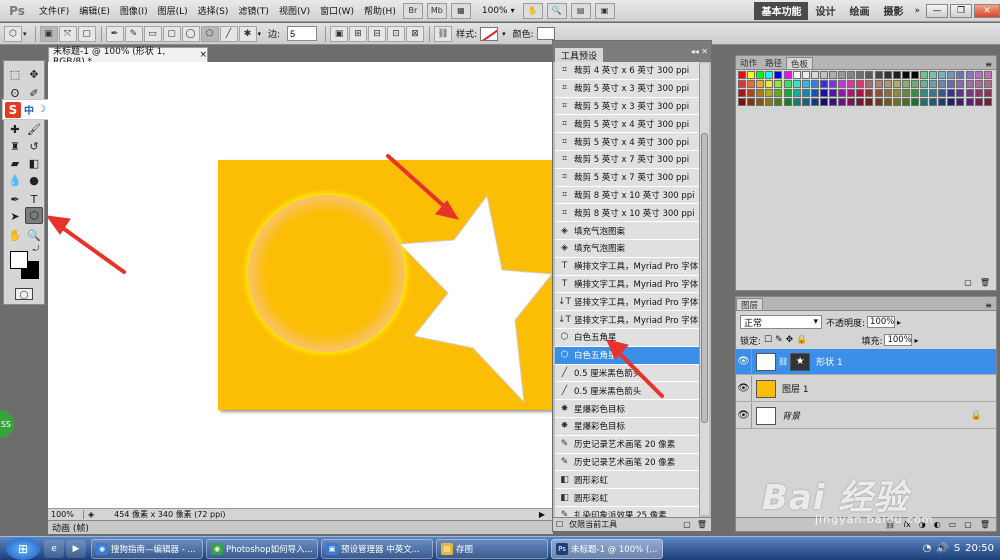  What do you see at coordinates (300, 527) in the screenshot?
I see `animation-panel-tab: 动画 (帧)` at bounding box center [300, 527].